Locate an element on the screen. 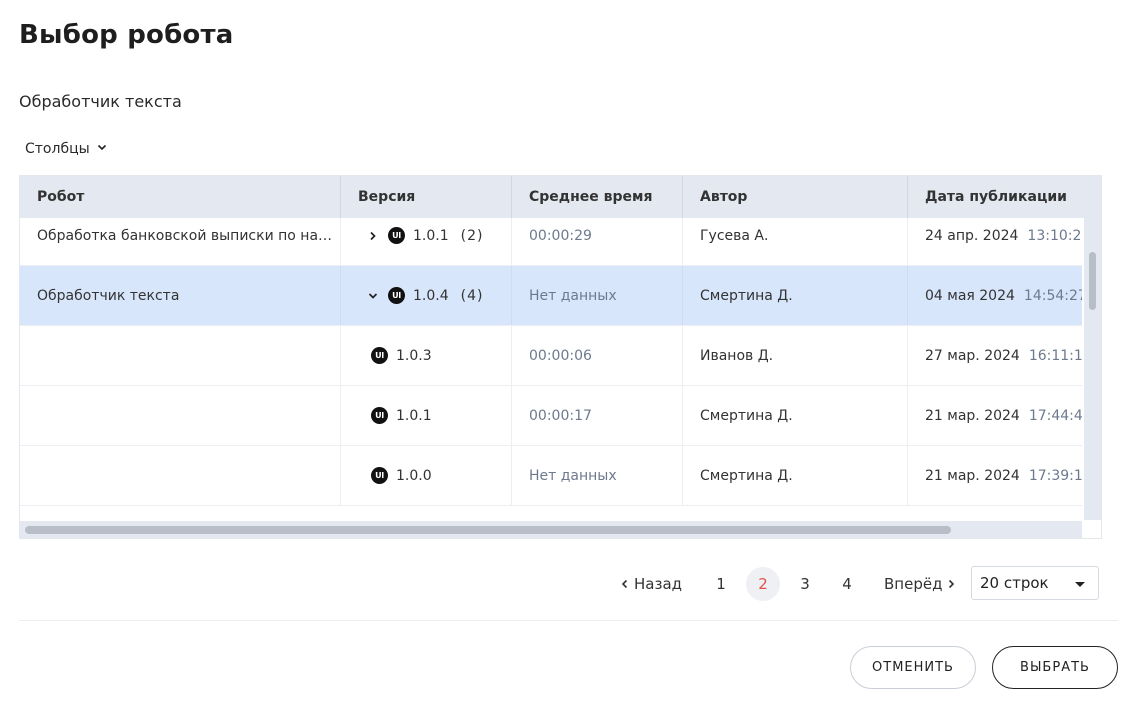 Image resolution: width=1138 pixels, height=709 pixels. version-number: 1.0.3 is located at coordinates (414, 355).